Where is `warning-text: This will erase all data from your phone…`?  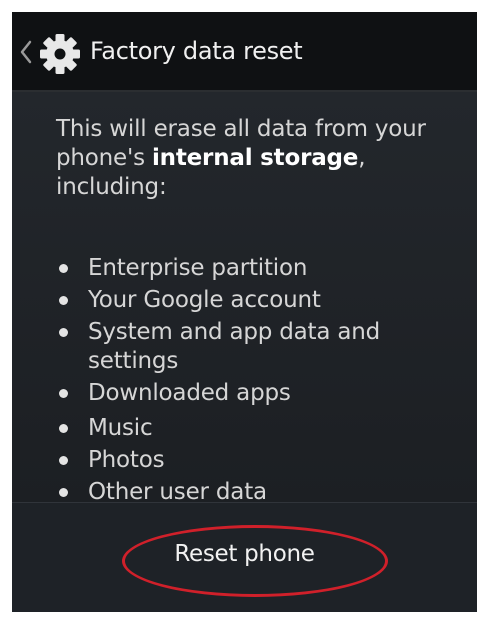
warning-text: This will erase all data from your phone… is located at coordinates (256, 158).